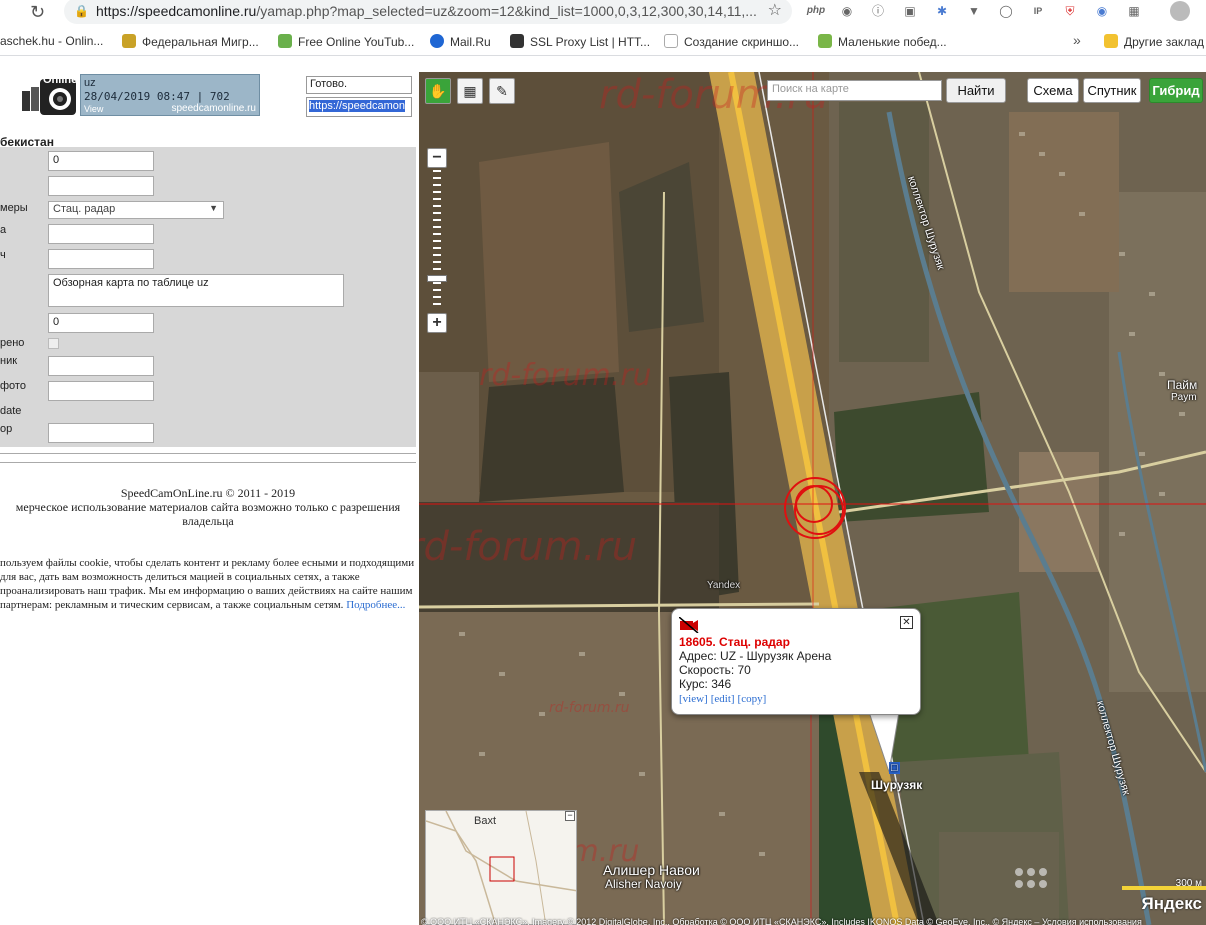  Describe the element at coordinates (1184, 397) in the screenshot. I see `place-label-latin: Paym` at that location.